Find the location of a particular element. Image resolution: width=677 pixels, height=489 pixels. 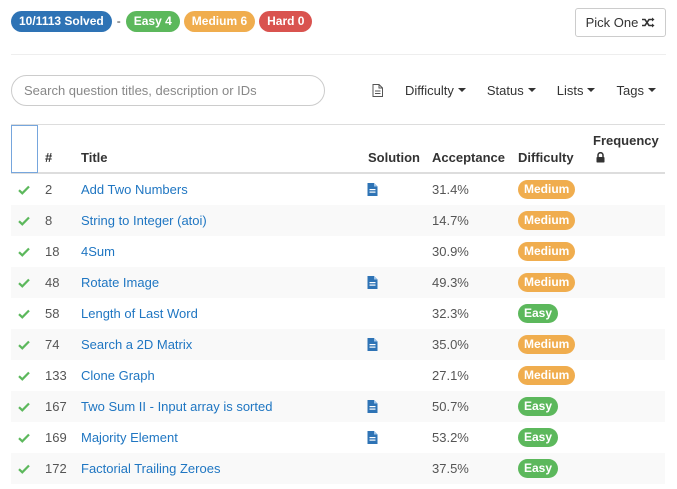

hard-count-badge: Hard 0 is located at coordinates (286, 21).